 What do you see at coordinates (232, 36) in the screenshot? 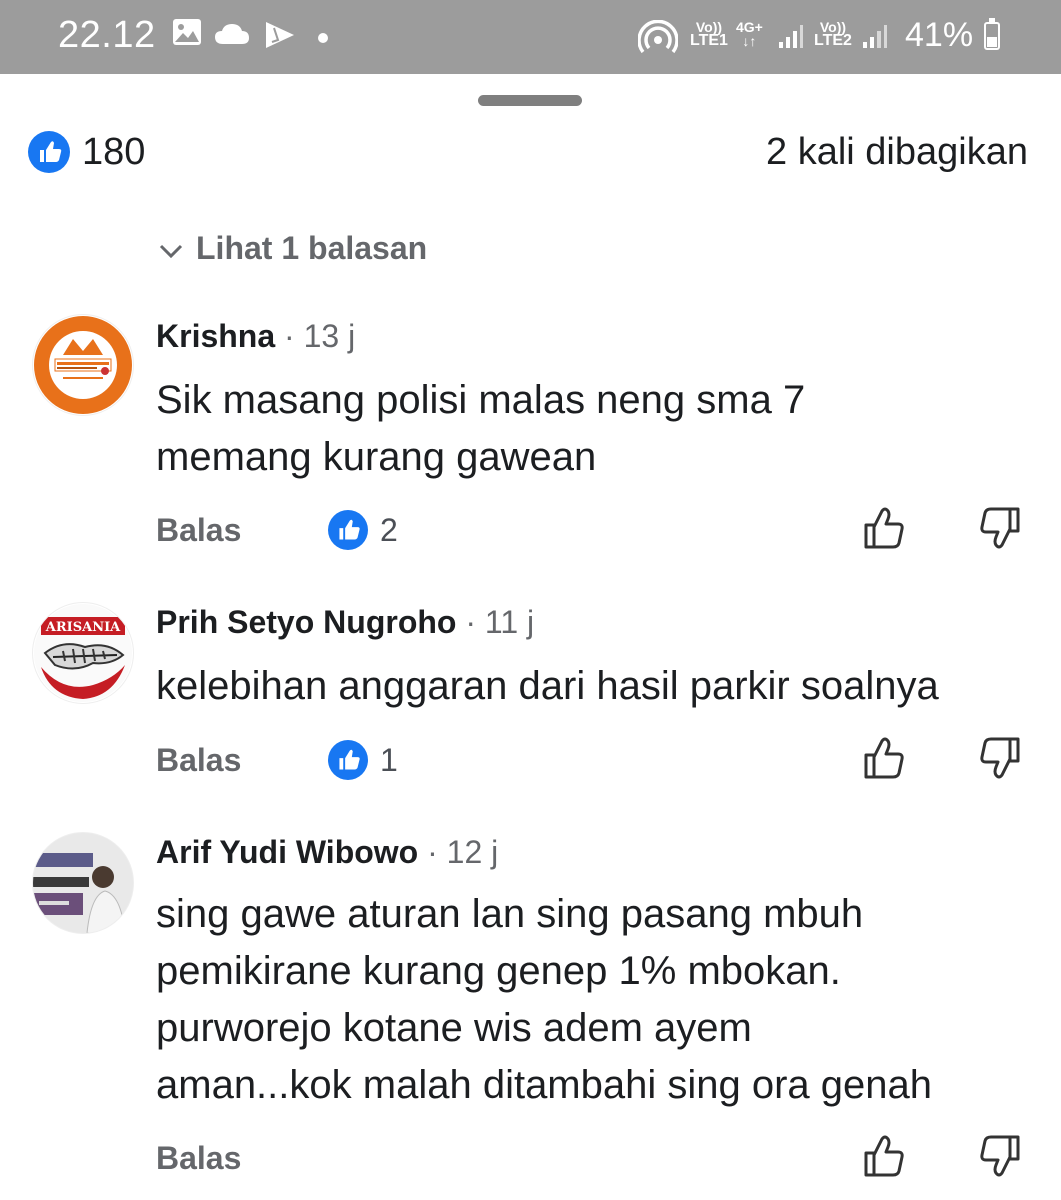
I see `cloud-icon` at bounding box center [232, 36].